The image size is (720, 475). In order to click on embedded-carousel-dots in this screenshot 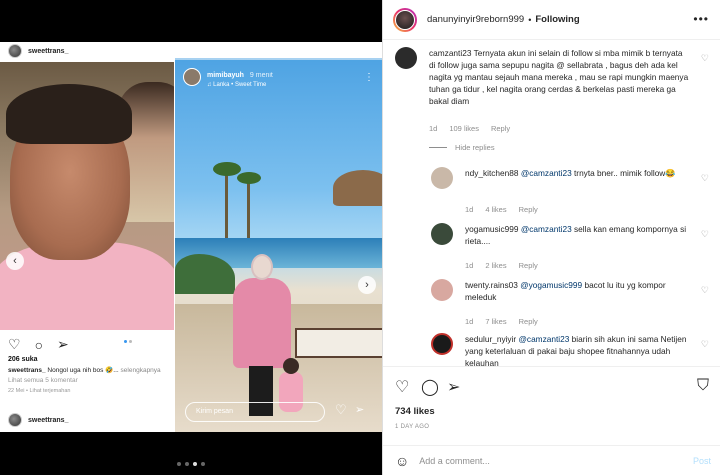, I will do `click(128, 341)`.